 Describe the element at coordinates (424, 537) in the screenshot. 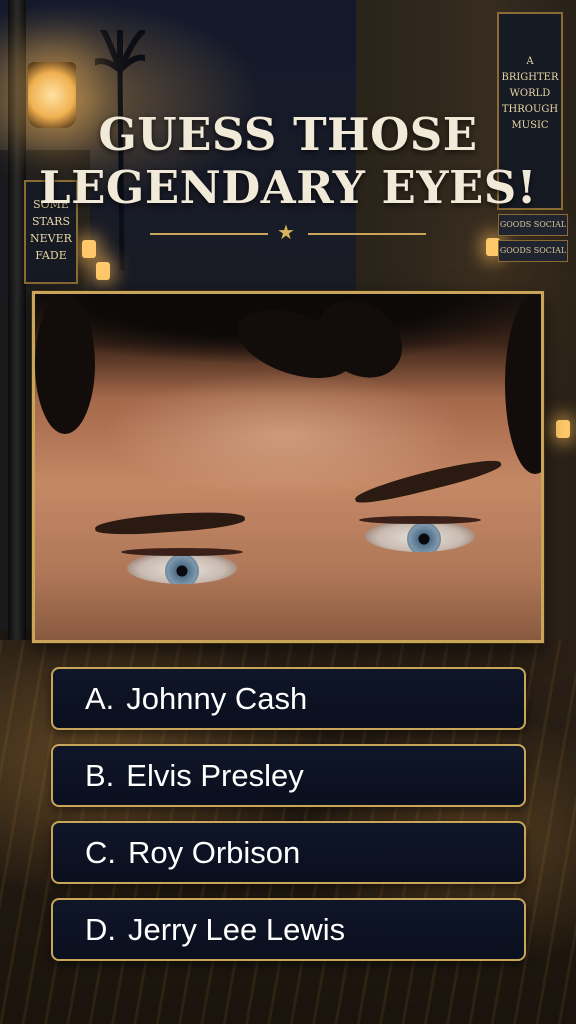

I see `right-iris` at that location.